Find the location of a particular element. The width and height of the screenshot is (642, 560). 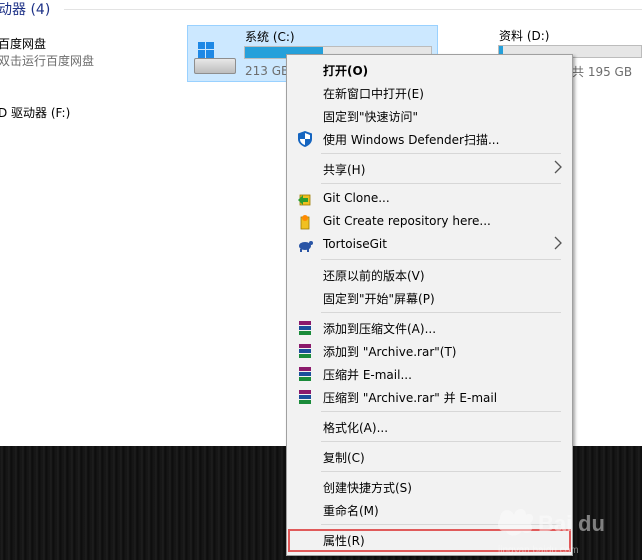

baidu-watermark-logo: Bai du jingyan.baidu.com is located at coordinates (551, 532).